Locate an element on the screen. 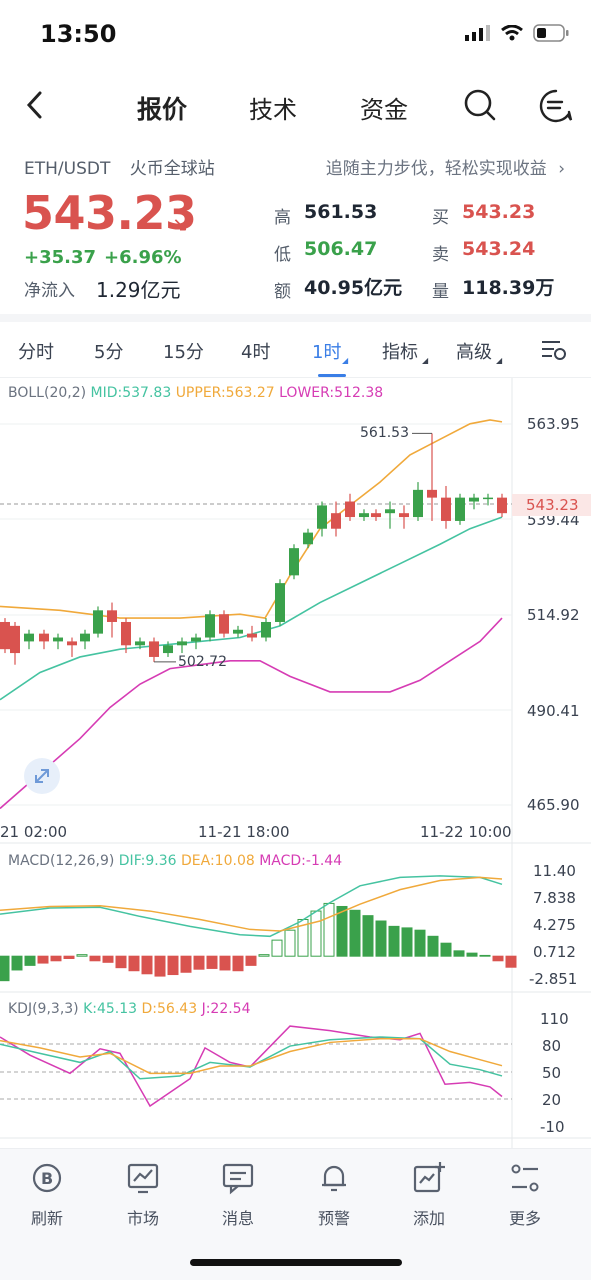  status-time: 13:50 is located at coordinates (78, 34).